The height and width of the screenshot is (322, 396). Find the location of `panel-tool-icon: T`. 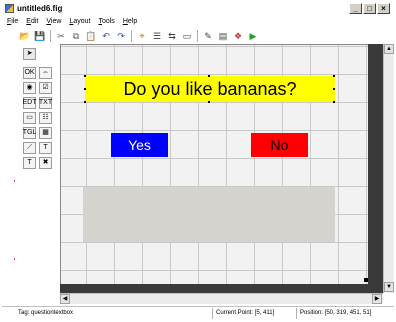

panel-tool-icon: T is located at coordinates (45, 148).